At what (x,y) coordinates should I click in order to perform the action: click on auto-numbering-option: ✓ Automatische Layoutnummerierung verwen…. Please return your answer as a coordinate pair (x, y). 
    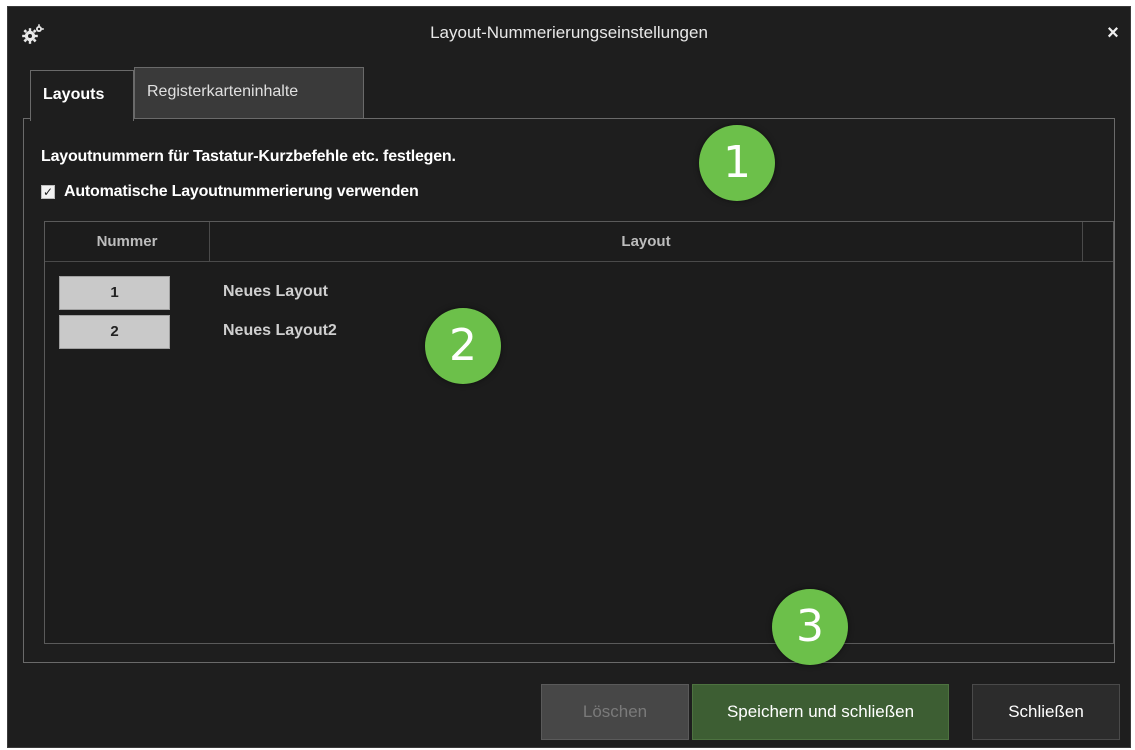
    Looking at the image, I should click on (230, 192).